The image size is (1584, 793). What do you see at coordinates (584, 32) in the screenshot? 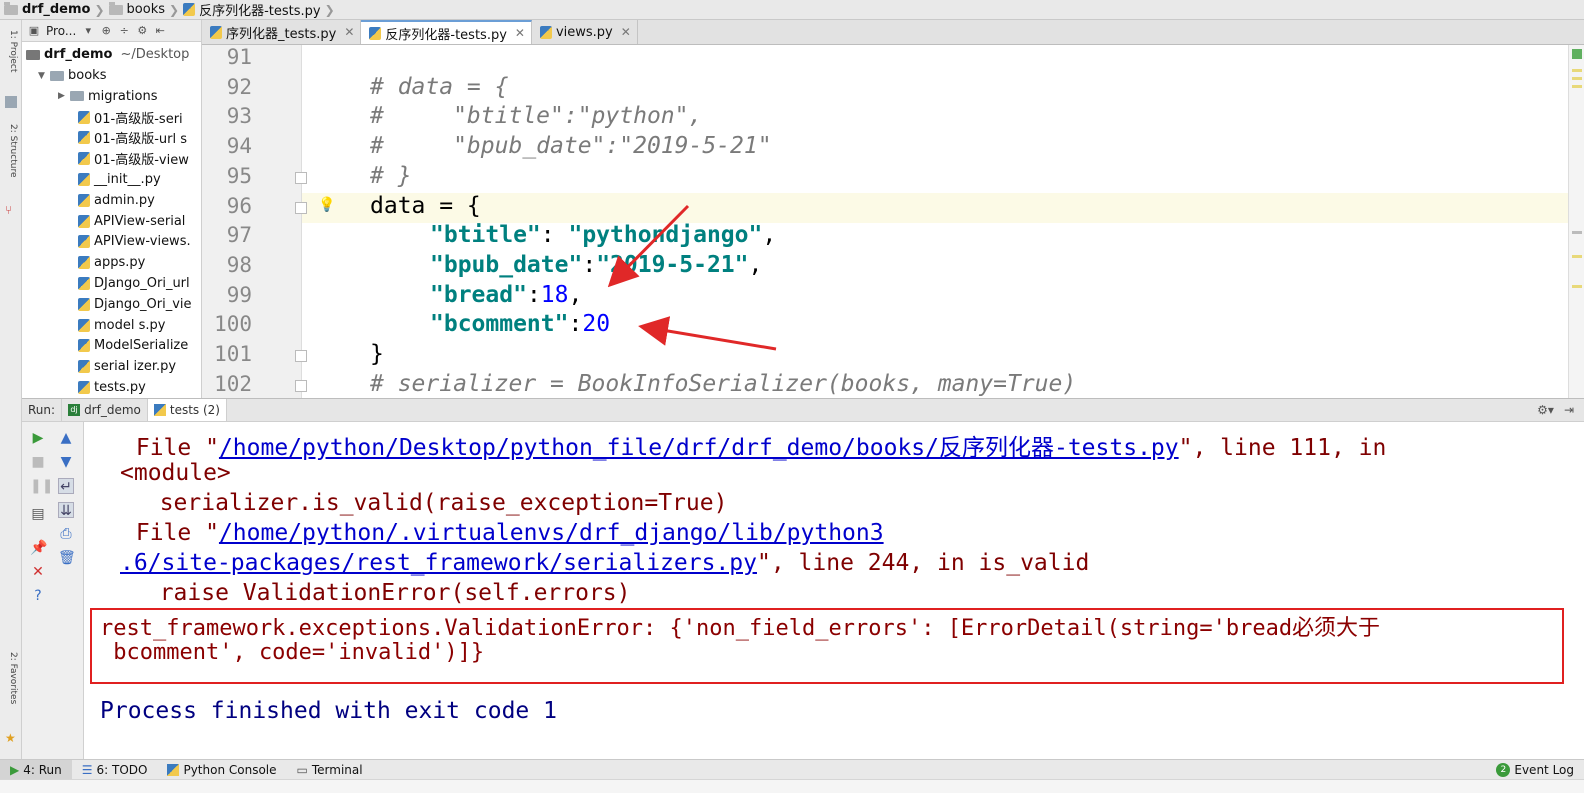
I see `tab-views: views.py ✕` at bounding box center [584, 32].